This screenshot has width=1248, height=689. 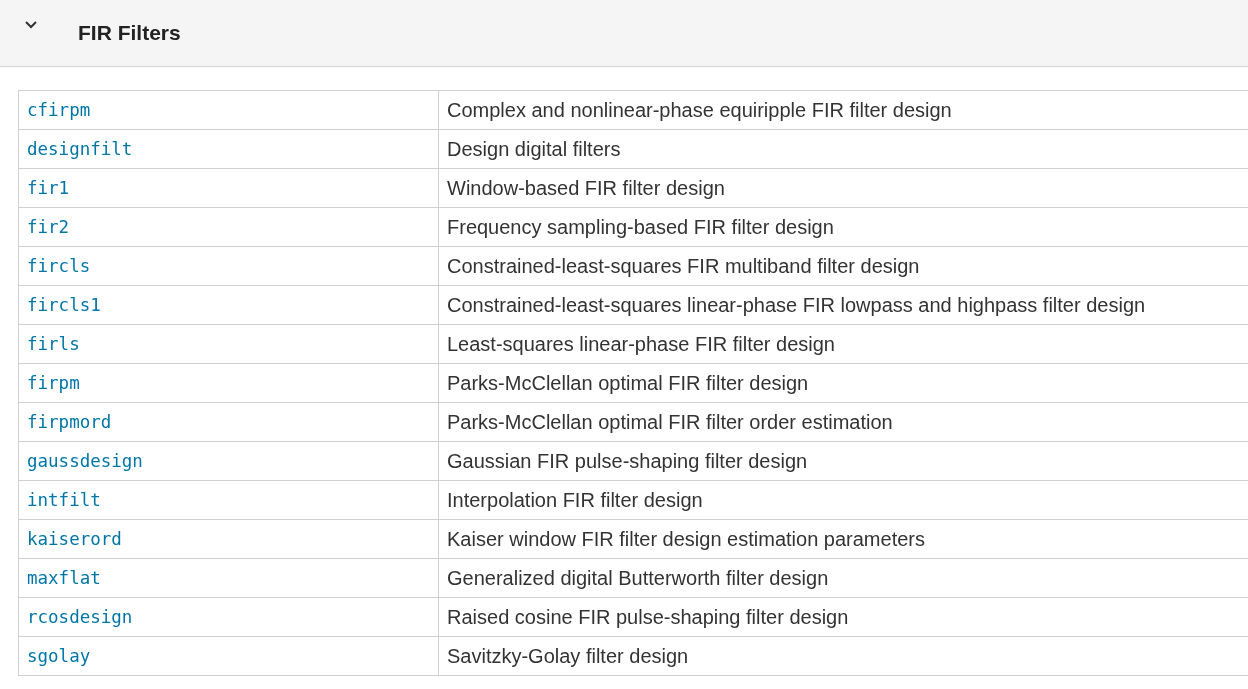 What do you see at coordinates (628, 382) in the screenshot?
I see `function-description: Parks-McClellan optimal FIR filter design` at bounding box center [628, 382].